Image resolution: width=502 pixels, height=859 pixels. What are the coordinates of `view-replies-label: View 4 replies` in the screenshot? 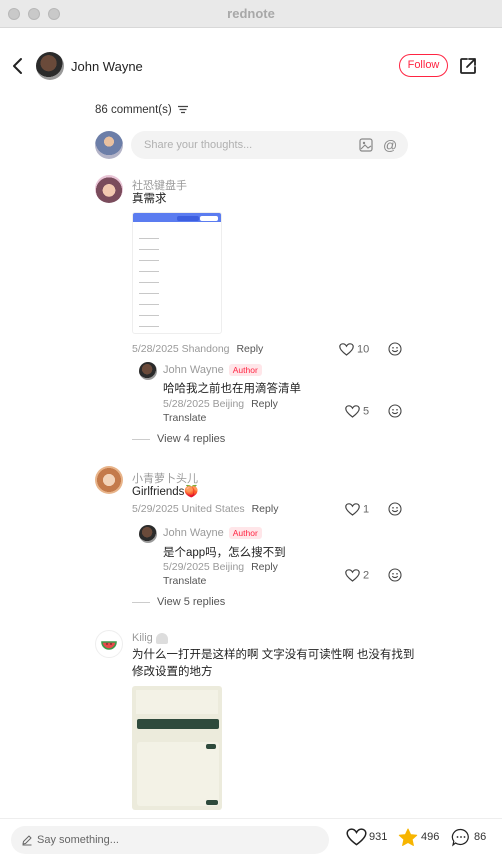 It's located at (191, 439).